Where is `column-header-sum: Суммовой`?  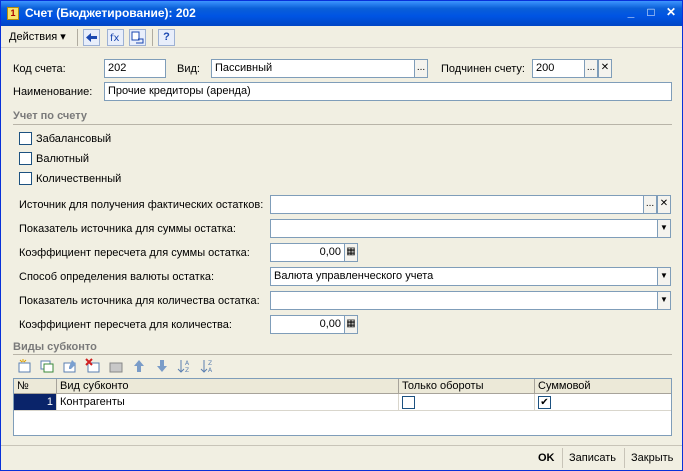
column-header-sum: Суммовой is located at coordinates (603, 386).